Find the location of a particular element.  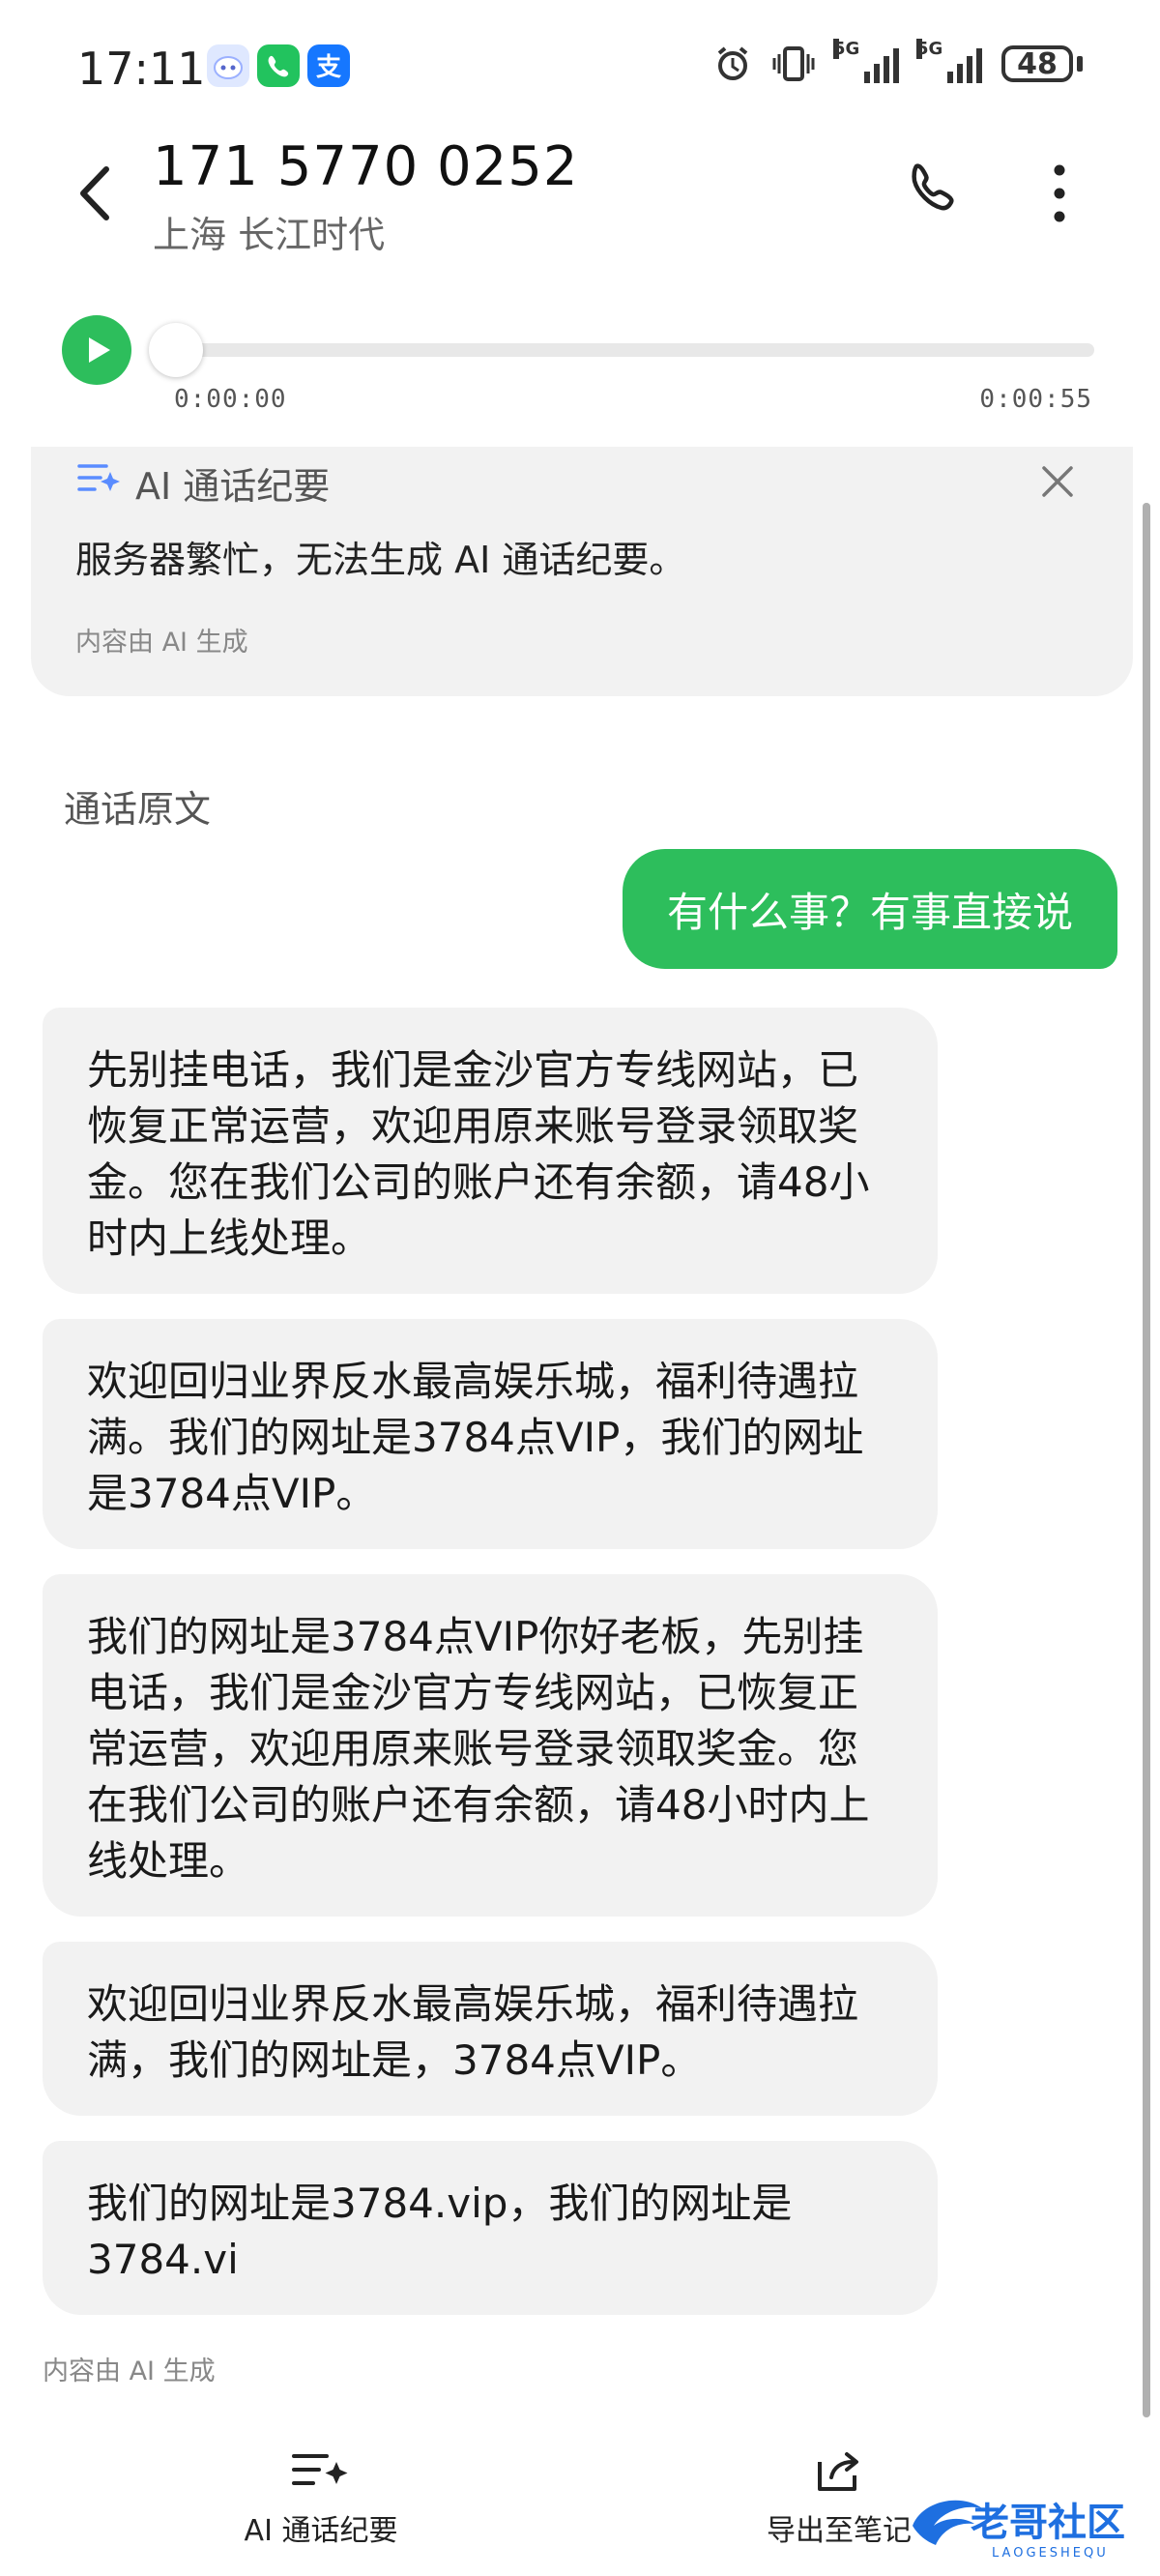

battery-level: 48 is located at coordinates (1037, 63).